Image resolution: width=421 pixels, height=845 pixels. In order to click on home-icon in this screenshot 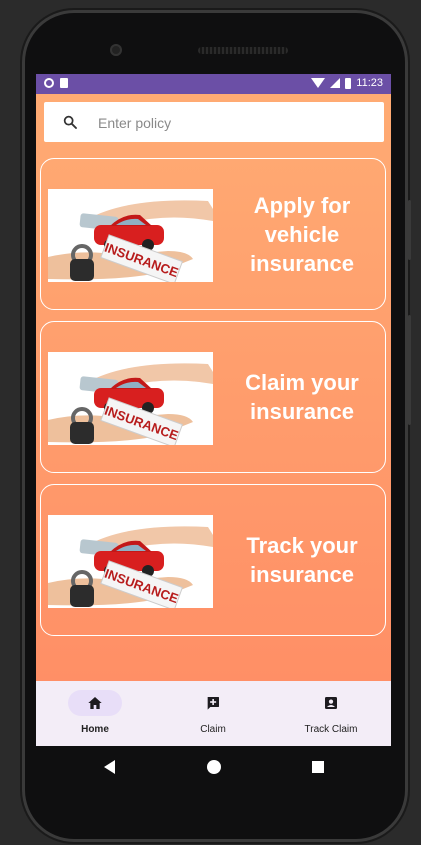, I will do `click(95, 703)`.